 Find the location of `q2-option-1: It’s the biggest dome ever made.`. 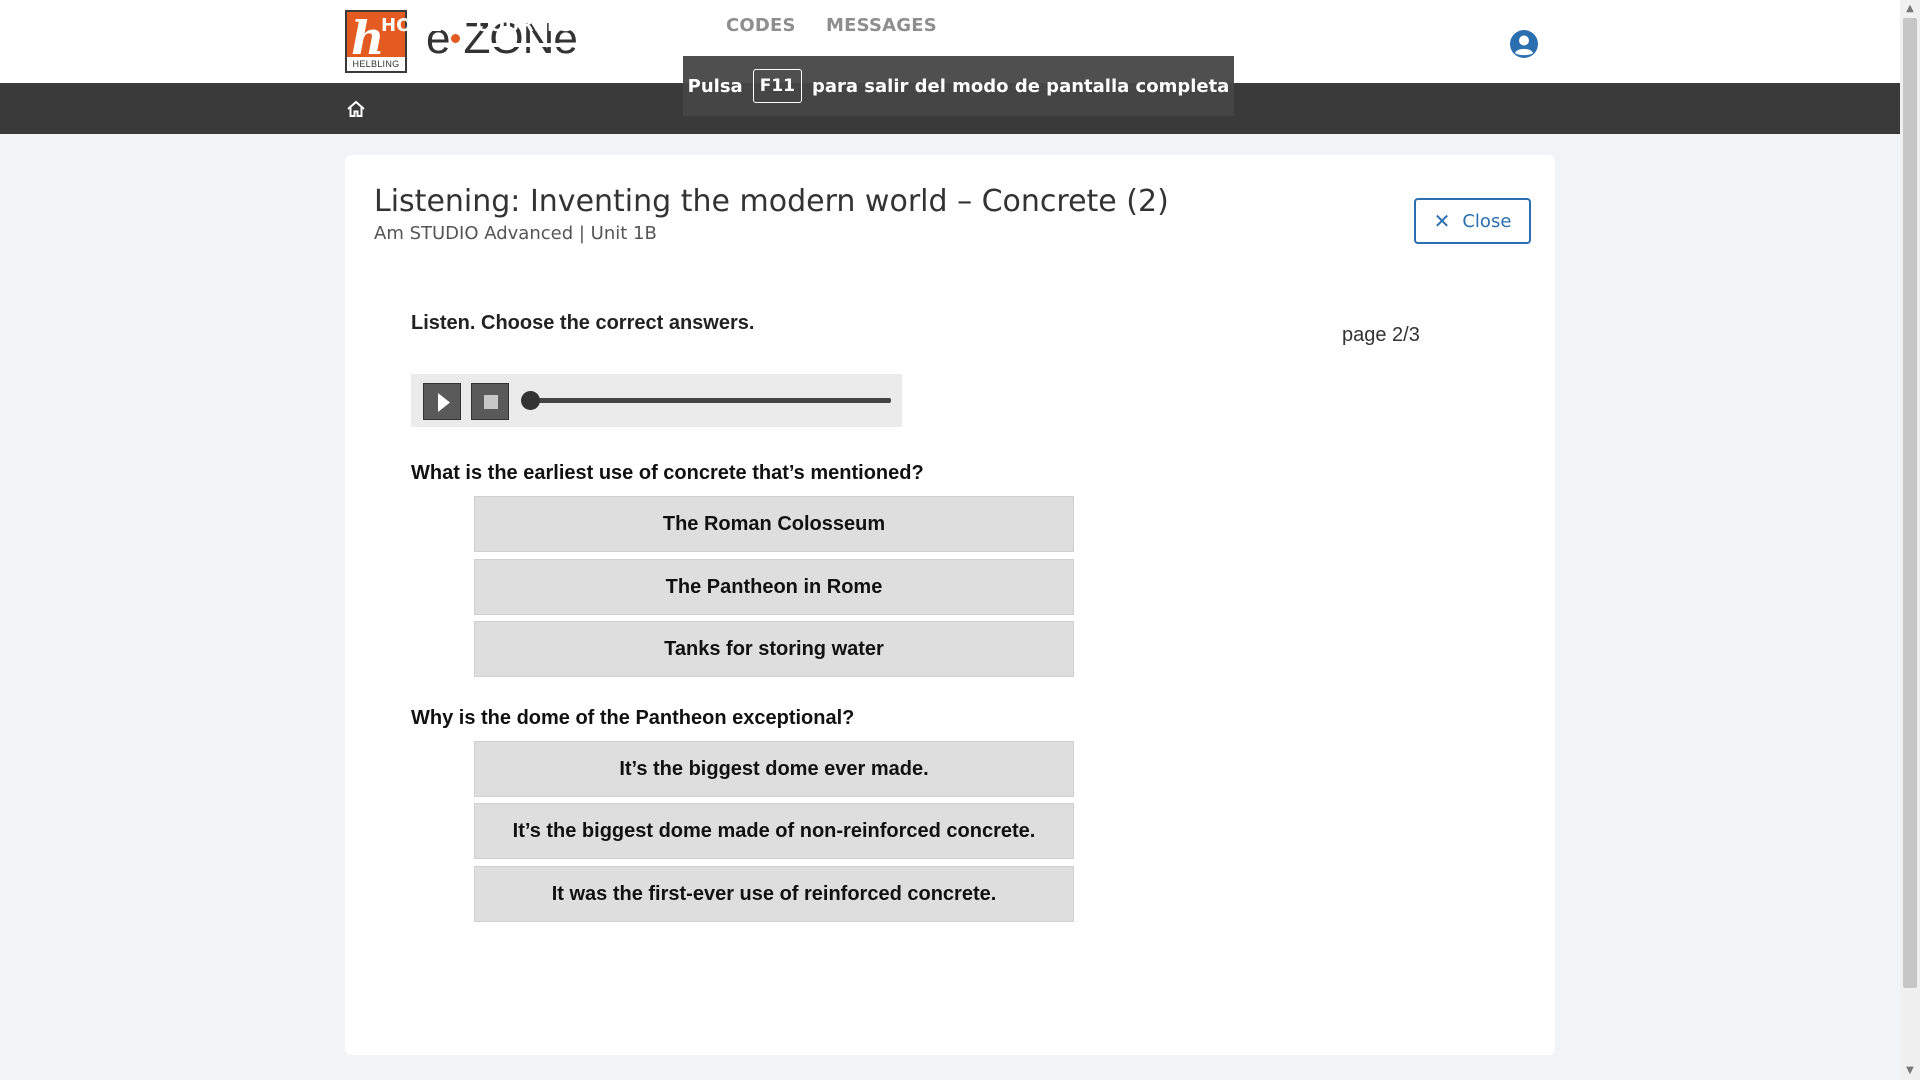

q2-option-1: It’s the biggest dome ever made. is located at coordinates (774, 769).